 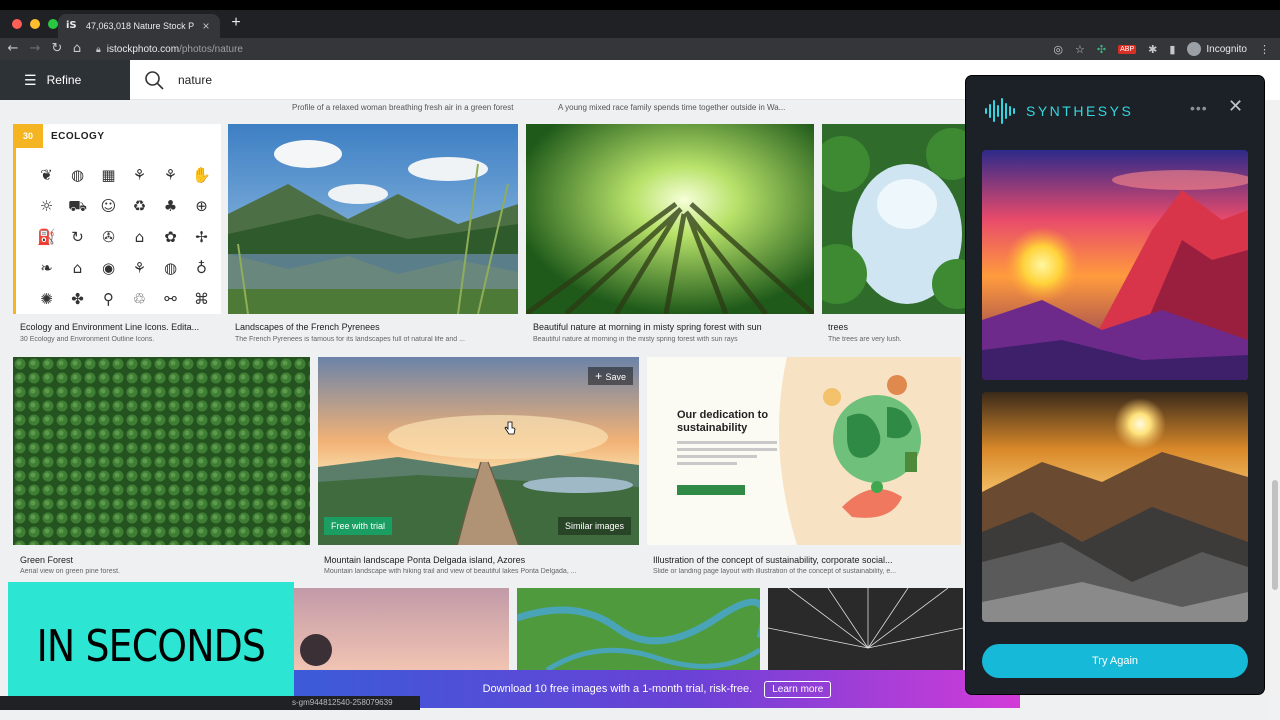 I want to click on green-forest-subtitle: Aerial view on green pine forest., so click(x=70, y=571).